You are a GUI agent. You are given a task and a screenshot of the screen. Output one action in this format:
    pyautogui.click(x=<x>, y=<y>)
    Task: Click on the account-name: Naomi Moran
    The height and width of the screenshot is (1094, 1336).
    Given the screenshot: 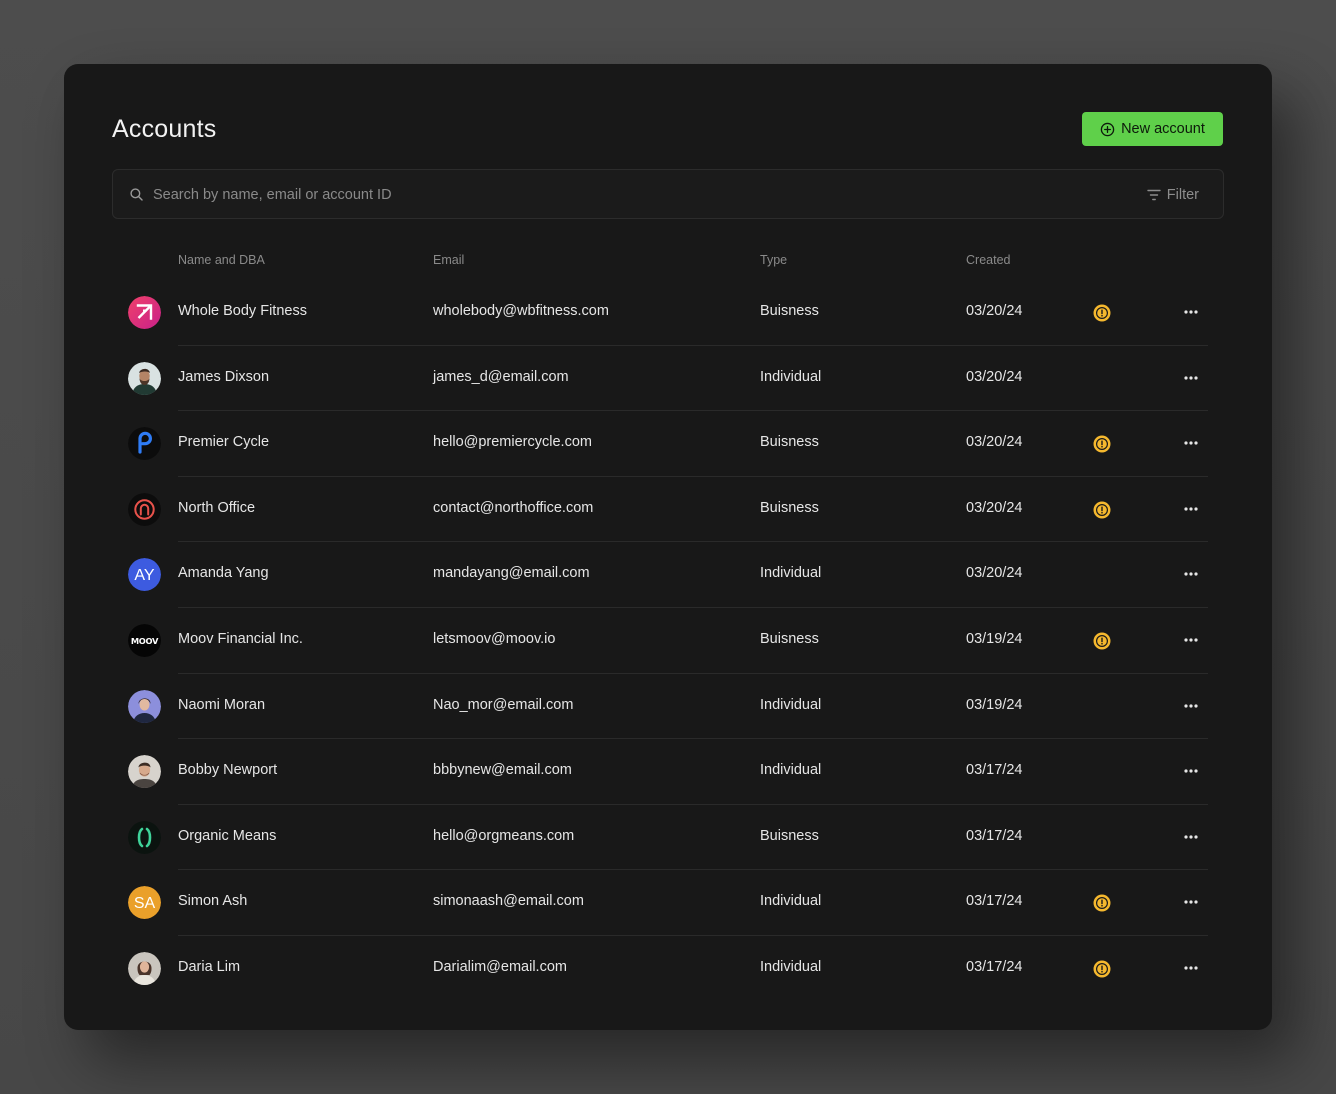 What is the action you would take?
    pyautogui.click(x=222, y=704)
    